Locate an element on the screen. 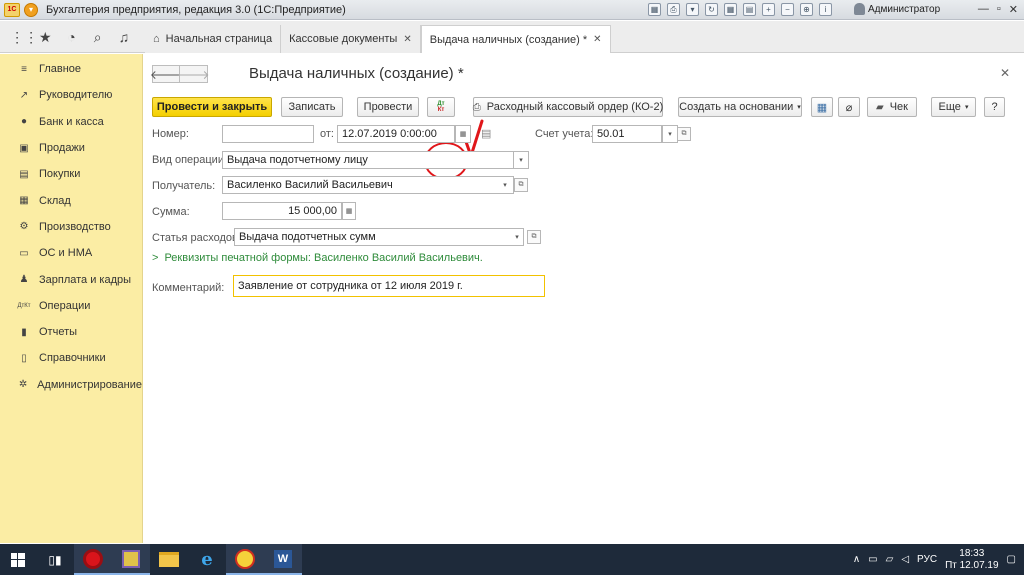  notifications-icon: ▢ is located at coordinates (1011, 559).